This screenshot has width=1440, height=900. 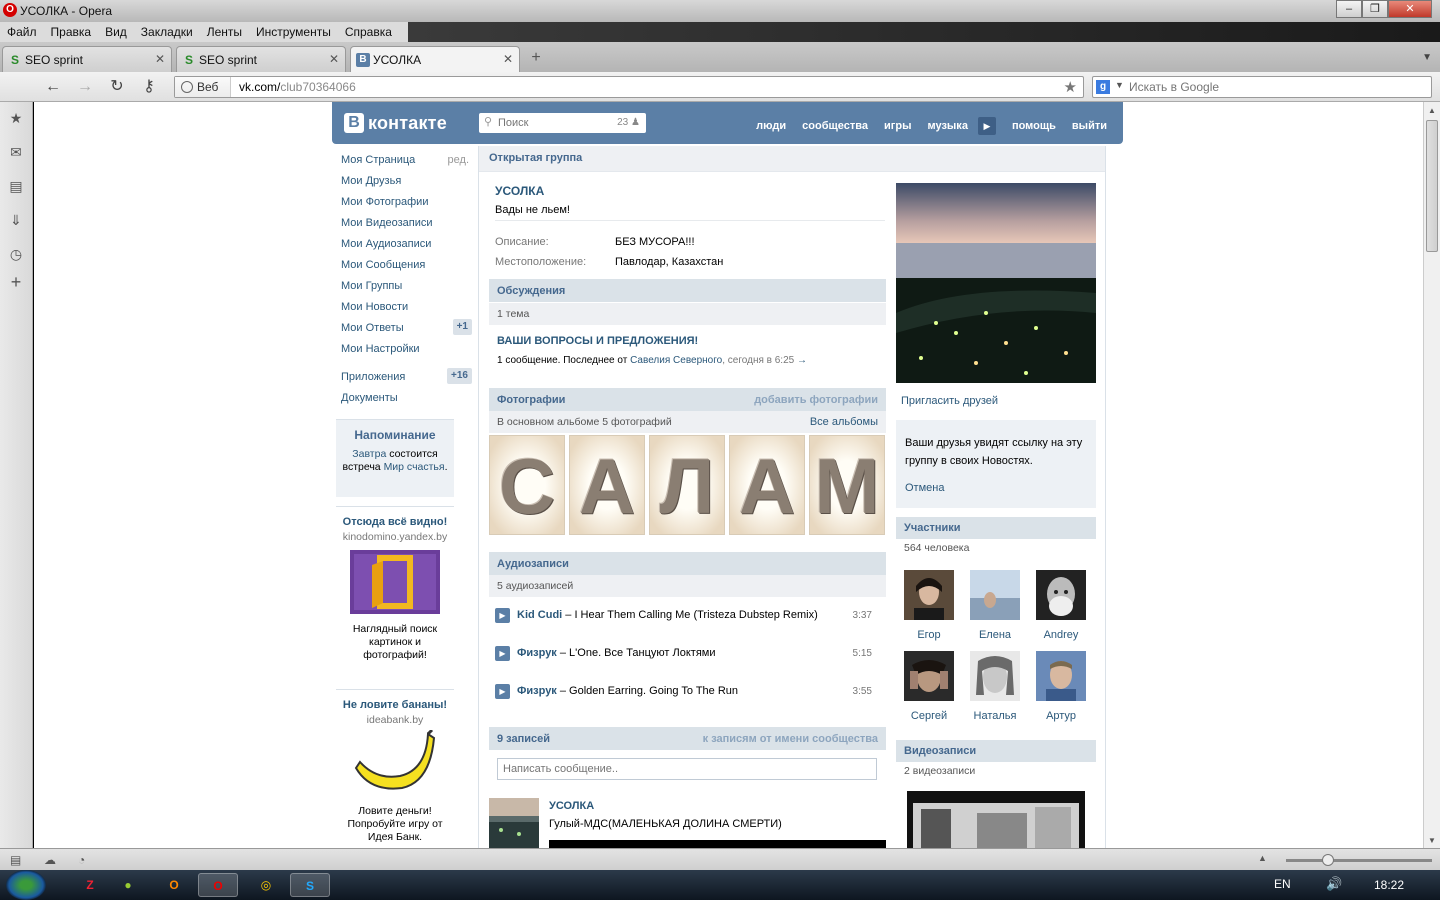 I want to click on tab-seo-sprint-1: S SEO sprint ✕, so click(x=87, y=59).